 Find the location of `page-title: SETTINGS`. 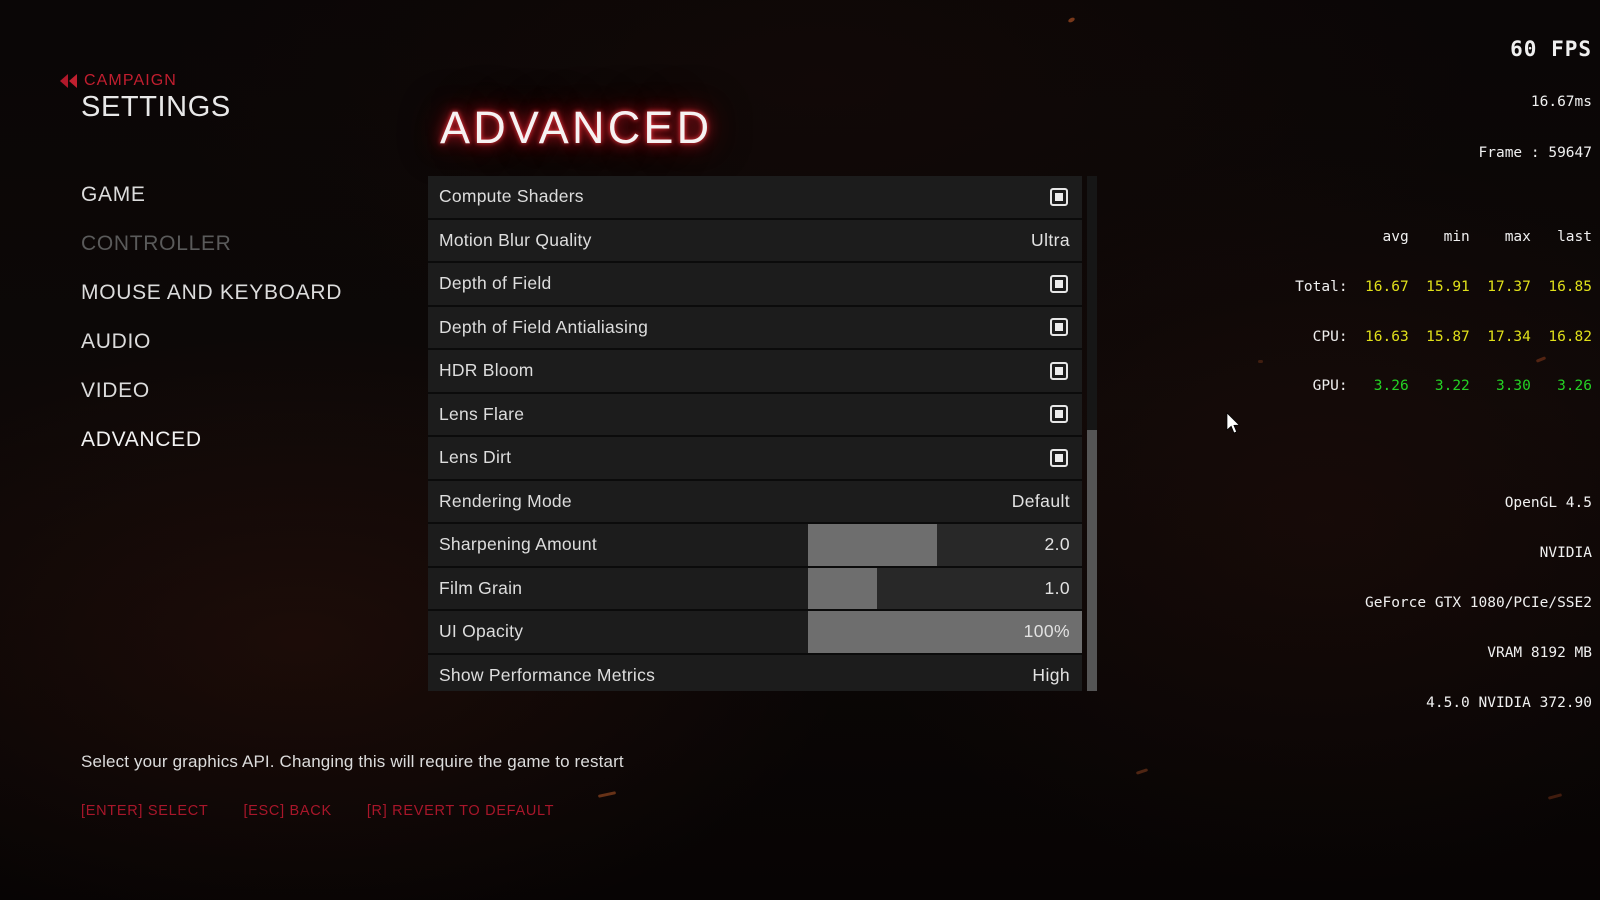

page-title: SETTINGS is located at coordinates (156, 107).